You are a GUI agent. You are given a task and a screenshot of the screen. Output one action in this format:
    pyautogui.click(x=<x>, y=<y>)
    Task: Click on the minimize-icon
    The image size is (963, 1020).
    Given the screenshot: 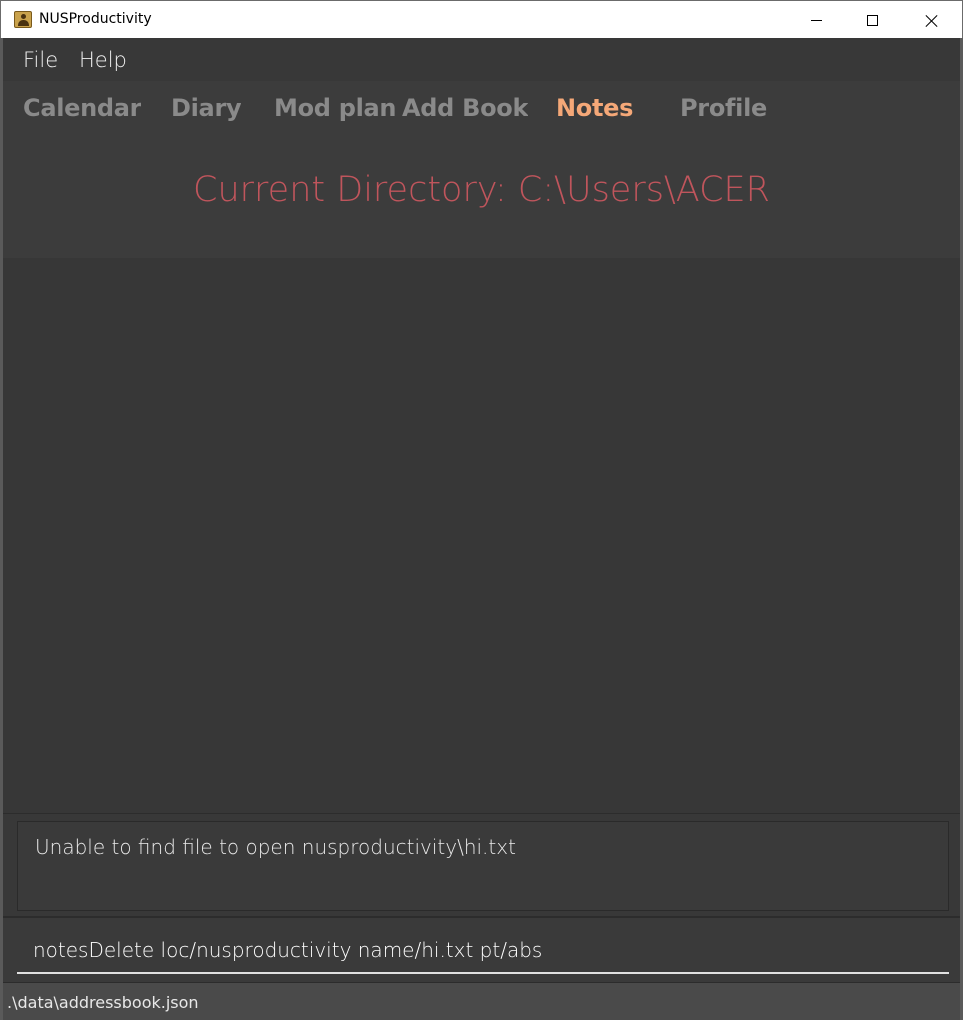 What is the action you would take?
    pyautogui.click(x=816, y=20)
    